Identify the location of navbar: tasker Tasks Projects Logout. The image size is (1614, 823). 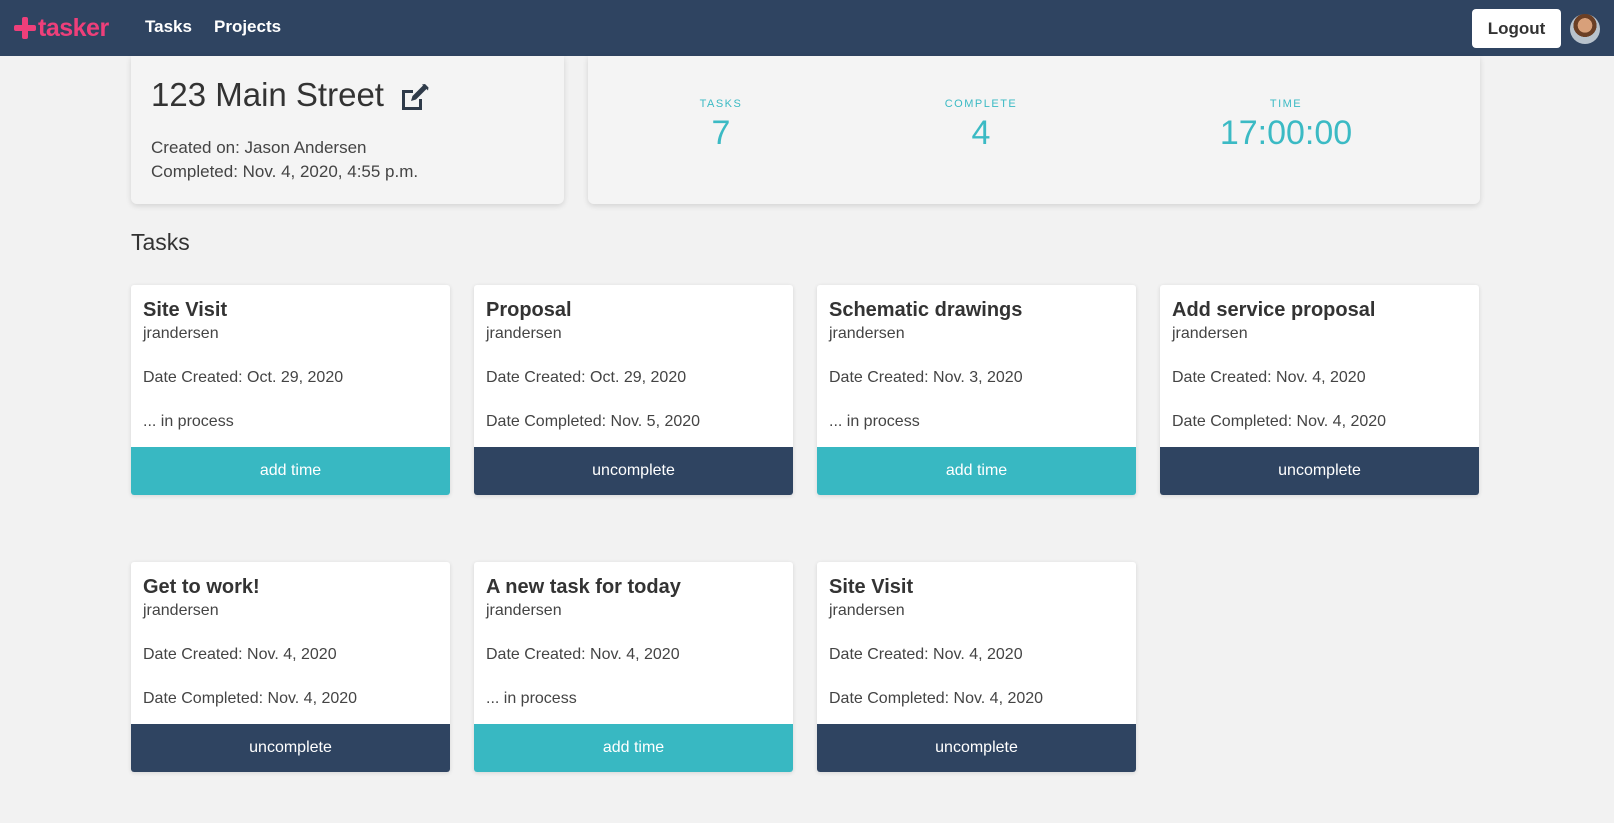
(807, 28).